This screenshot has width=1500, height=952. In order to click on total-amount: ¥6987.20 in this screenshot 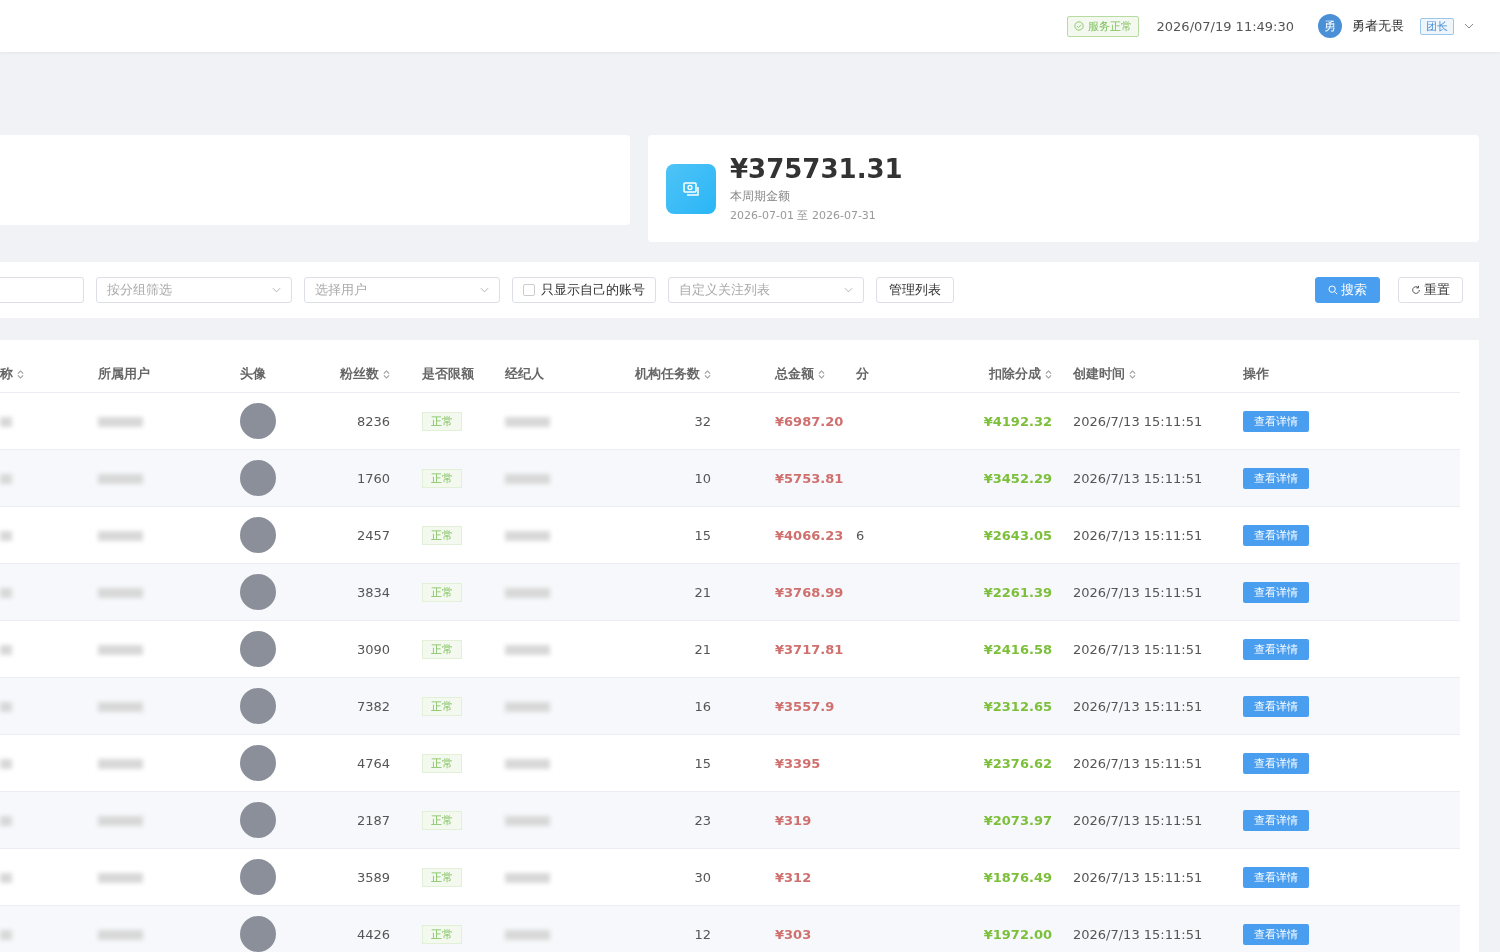, I will do `click(809, 421)`.